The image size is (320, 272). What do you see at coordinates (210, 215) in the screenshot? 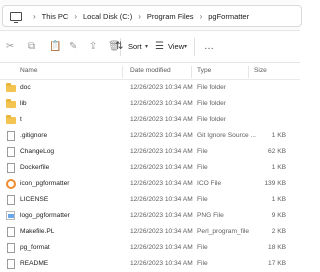
I see `file-type: PNG File` at bounding box center [210, 215].